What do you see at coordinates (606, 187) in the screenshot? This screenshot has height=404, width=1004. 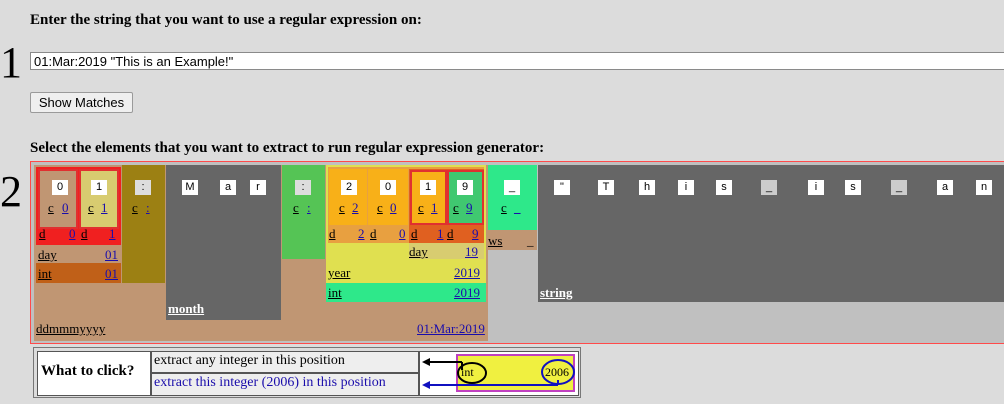 I see `char-T: T` at bounding box center [606, 187].